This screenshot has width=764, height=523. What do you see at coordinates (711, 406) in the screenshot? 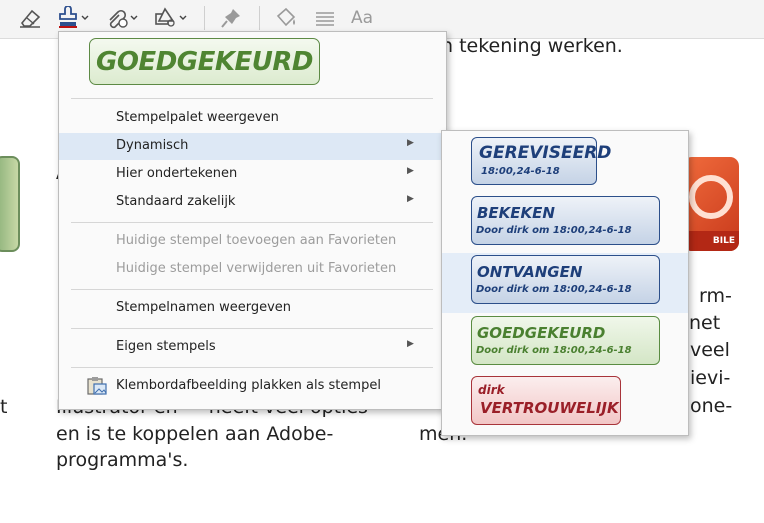
I see `doc-text-fragment: one-` at bounding box center [711, 406].